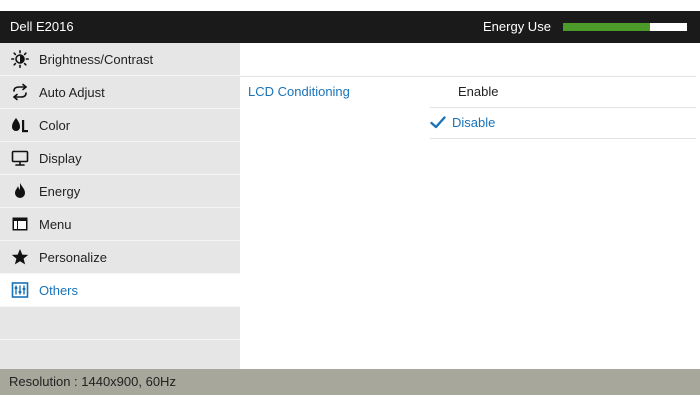 This screenshot has height=395, width=700. What do you see at coordinates (72, 92) in the screenshot?
I see `sidebar-item-label: Auto Adjust` at bounding box center [72, 92].